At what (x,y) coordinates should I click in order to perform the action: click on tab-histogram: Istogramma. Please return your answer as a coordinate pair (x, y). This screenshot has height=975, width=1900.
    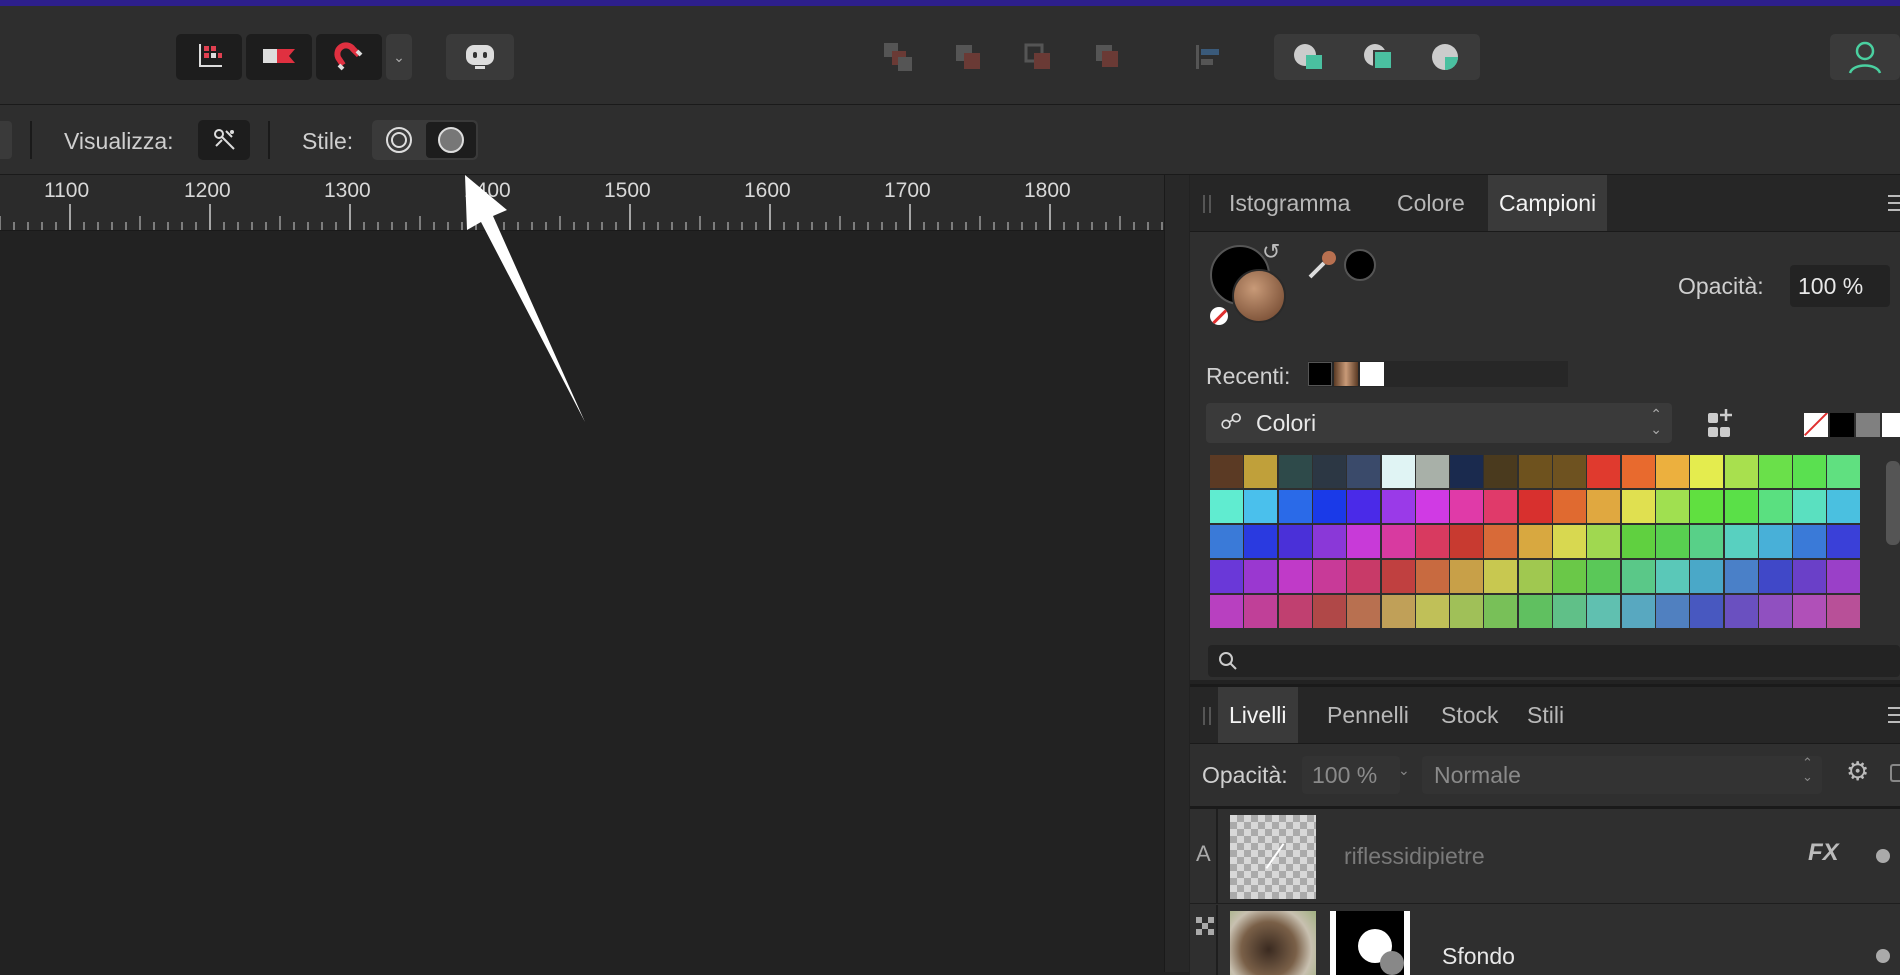
    Looking at the image, I should click on (1289, 203).